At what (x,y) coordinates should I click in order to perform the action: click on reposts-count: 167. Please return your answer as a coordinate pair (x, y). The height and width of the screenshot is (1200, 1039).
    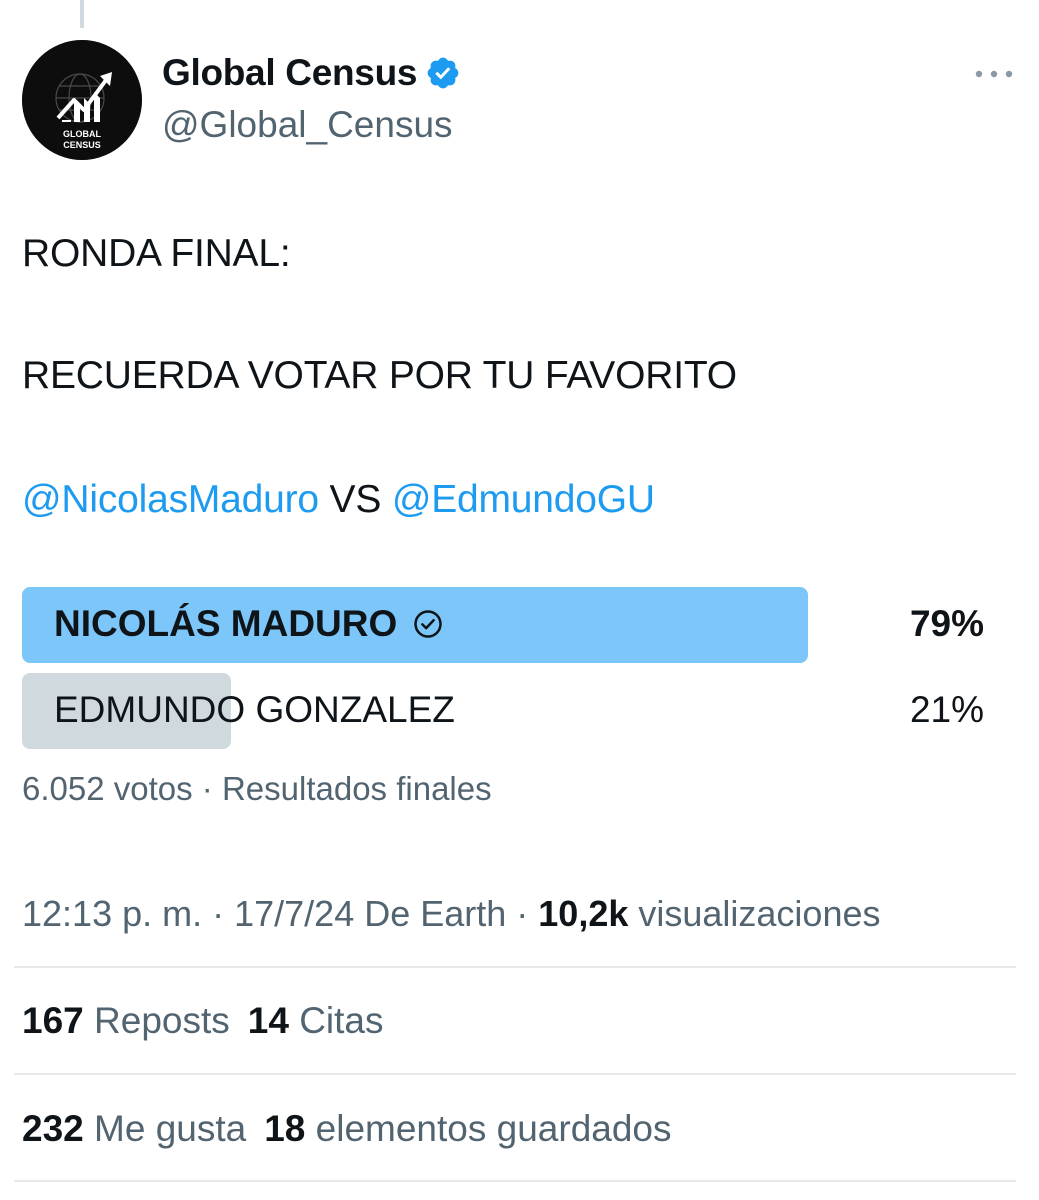
    Looking at the image, I should click on (53, 1020).